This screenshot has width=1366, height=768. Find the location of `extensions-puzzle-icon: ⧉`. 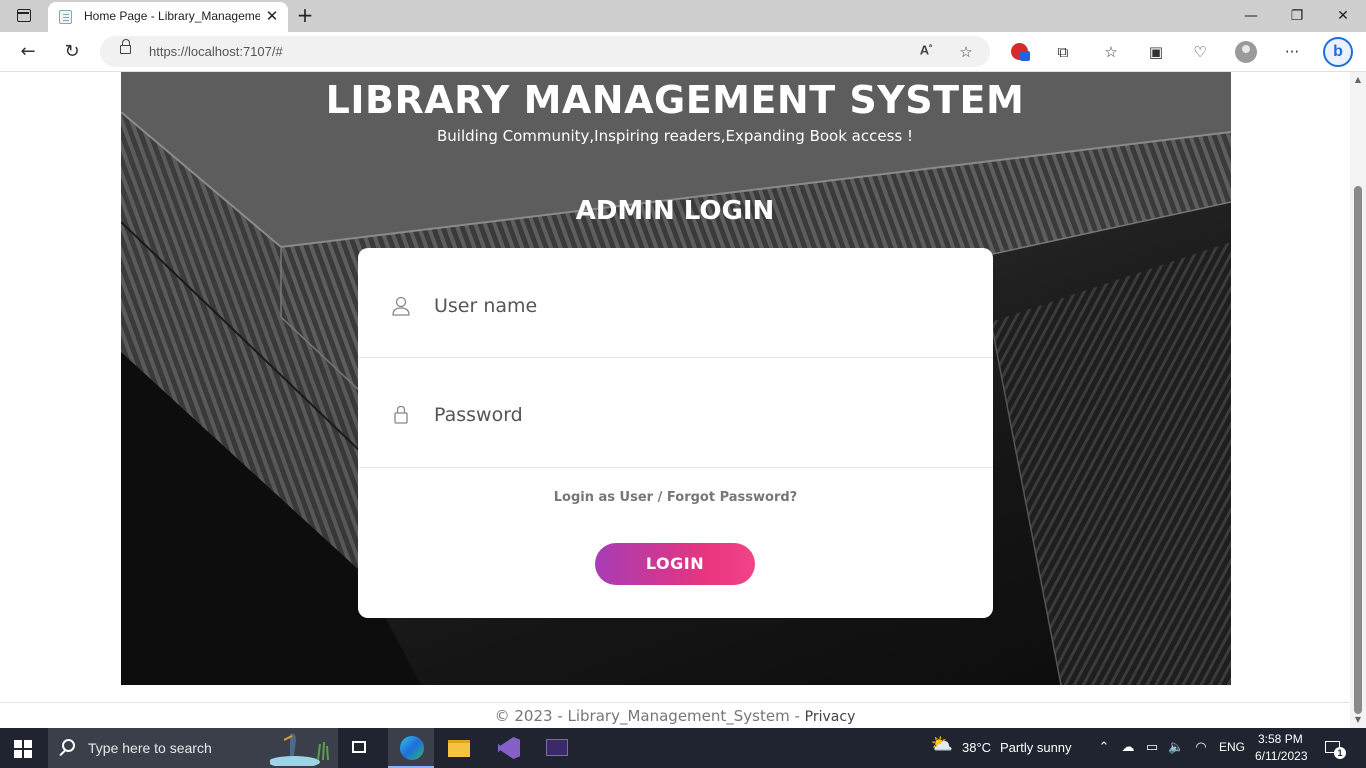

extensions-puzzle-icon: ⧉ is located at coordinates (1063, 52).